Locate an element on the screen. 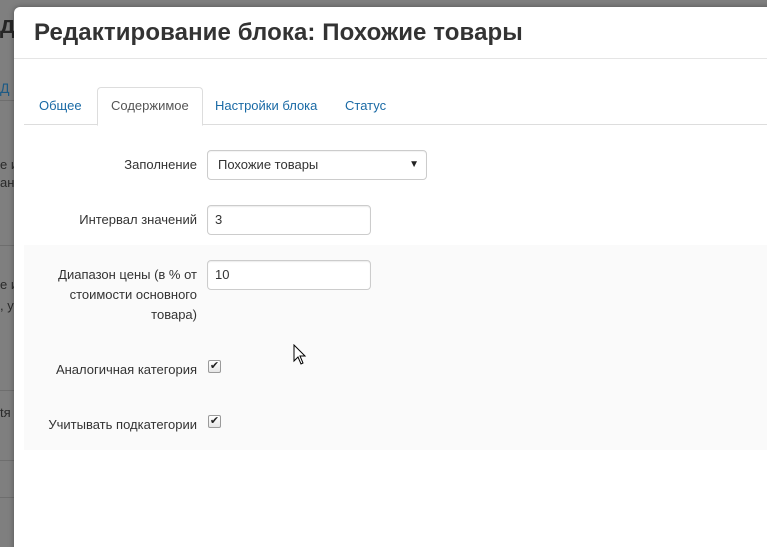 The width and height of the screenshot is (767, 547). interval-input: 3 is located at coordinates (289, 220).